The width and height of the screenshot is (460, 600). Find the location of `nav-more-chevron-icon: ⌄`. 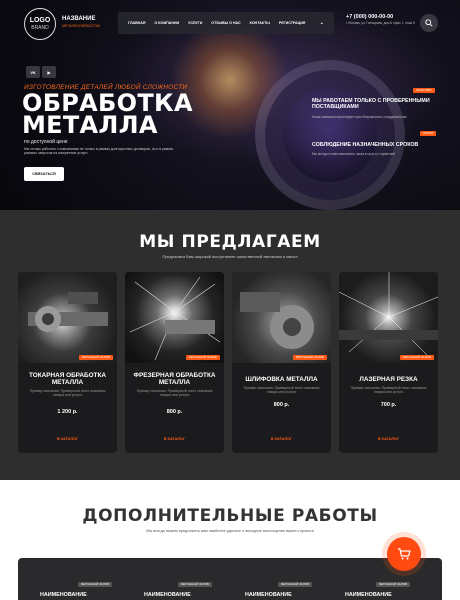

nav-more-chevron-icon: ⌄ is located at coordinates (322, 23).